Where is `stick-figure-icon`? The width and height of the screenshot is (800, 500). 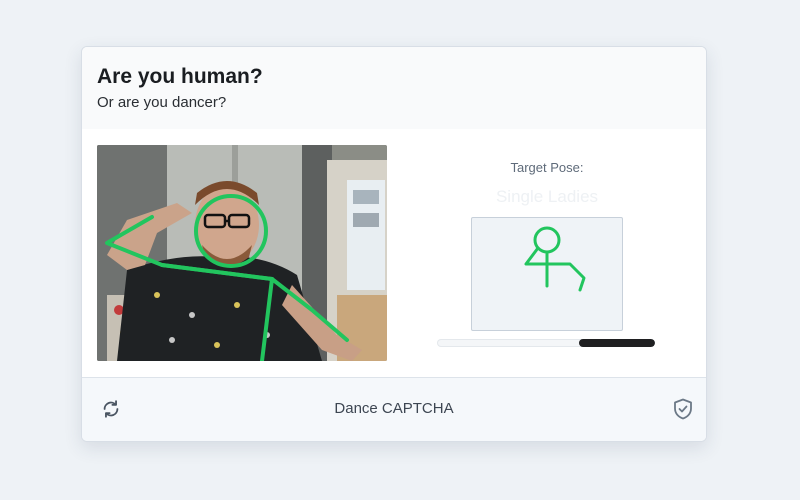 stick-figure-icon is located at coordinates (555, 259).